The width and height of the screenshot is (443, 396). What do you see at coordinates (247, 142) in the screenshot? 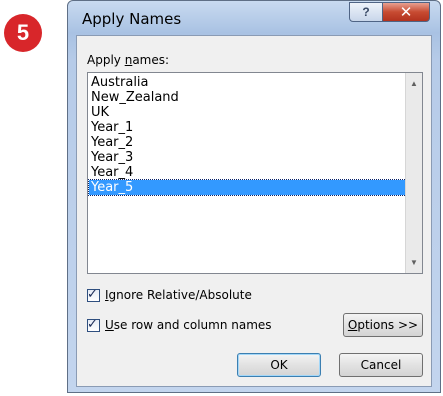
I see `list-item-year-2: Year_2` at bounding box center [247, 142].